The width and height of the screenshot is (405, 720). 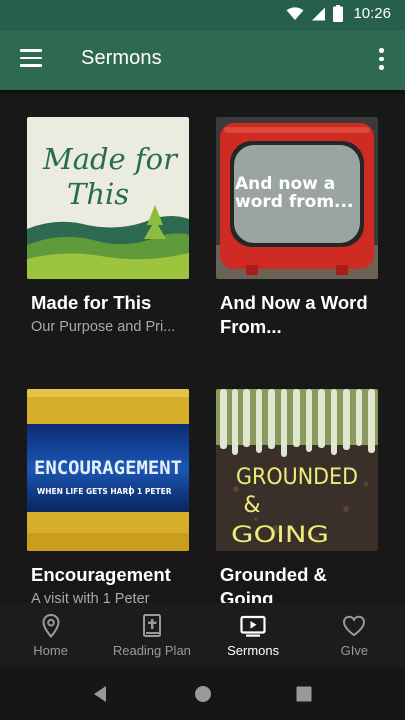 I want to click on art-title-line3: GOING, so click(x=280, y=535).